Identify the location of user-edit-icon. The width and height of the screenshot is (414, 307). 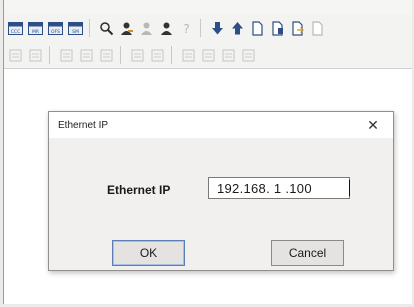
(126, 28).